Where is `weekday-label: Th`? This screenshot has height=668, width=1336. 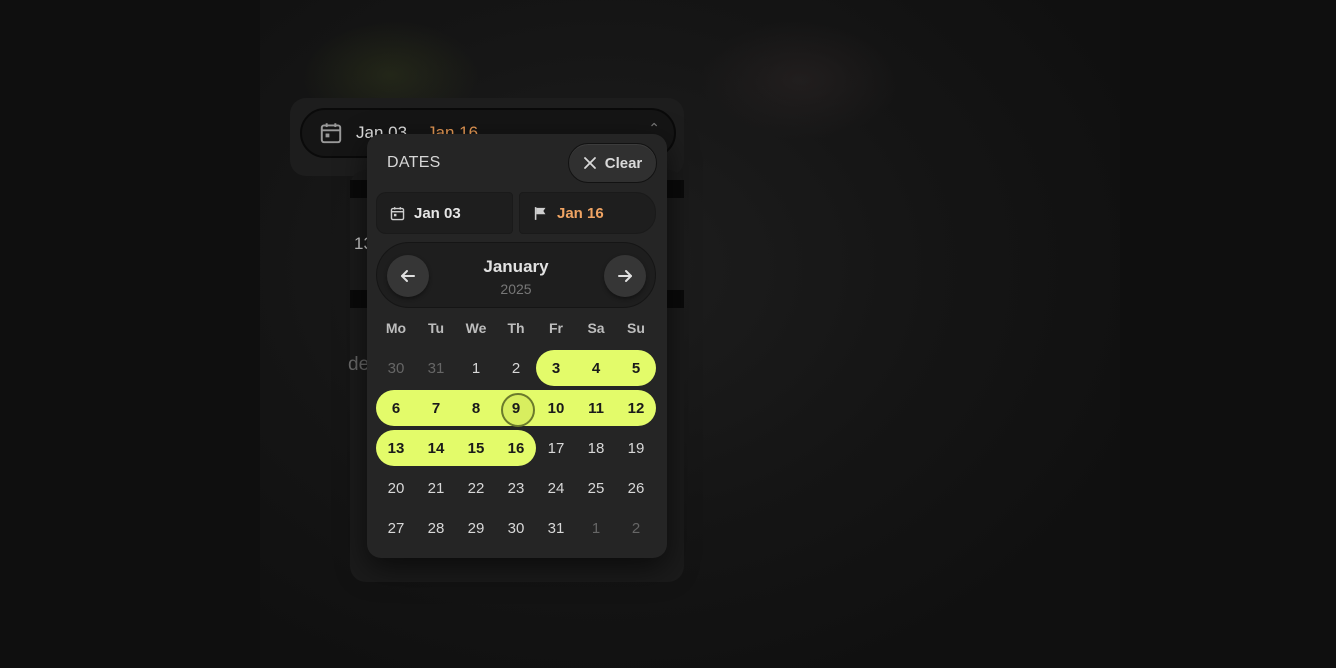
weekday-label: Th is located at coordinates (516, 328).